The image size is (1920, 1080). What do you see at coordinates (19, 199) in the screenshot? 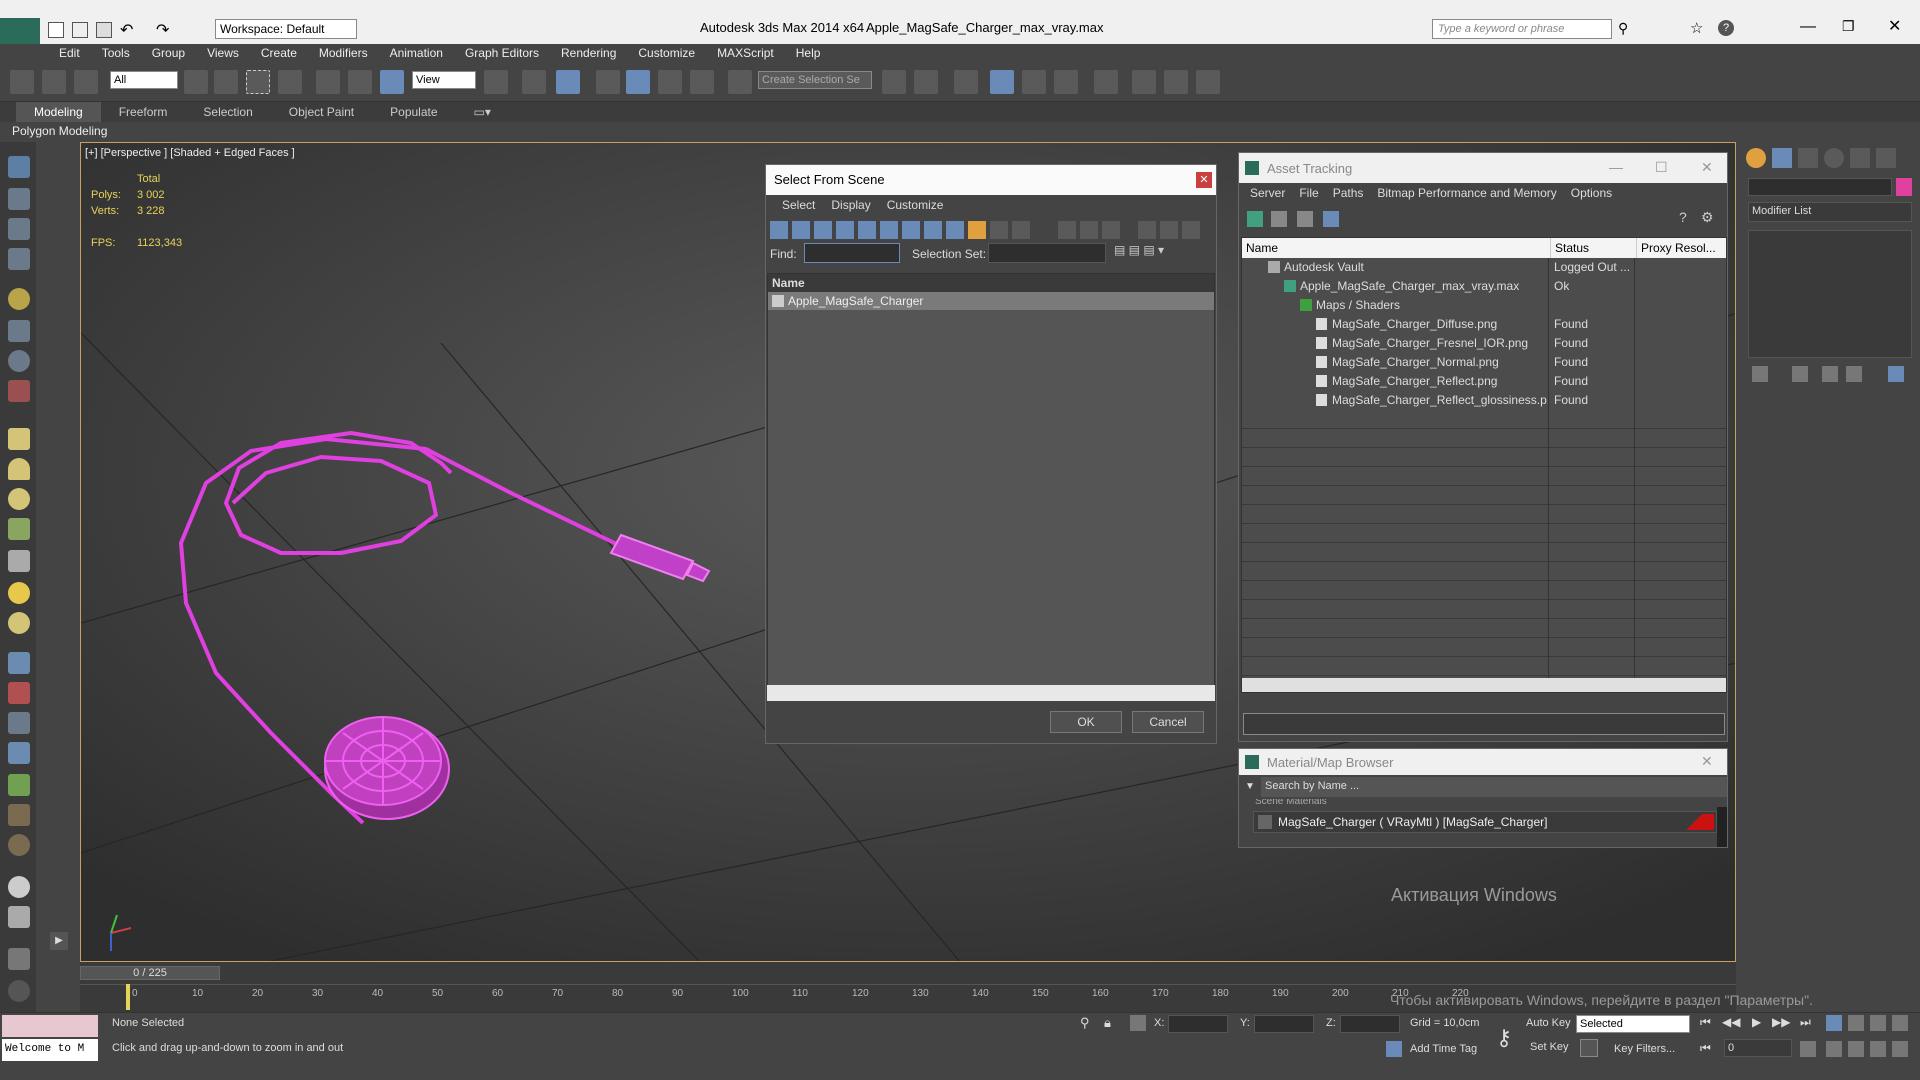
I see `layer-icon` at bounding box center [19, 199].